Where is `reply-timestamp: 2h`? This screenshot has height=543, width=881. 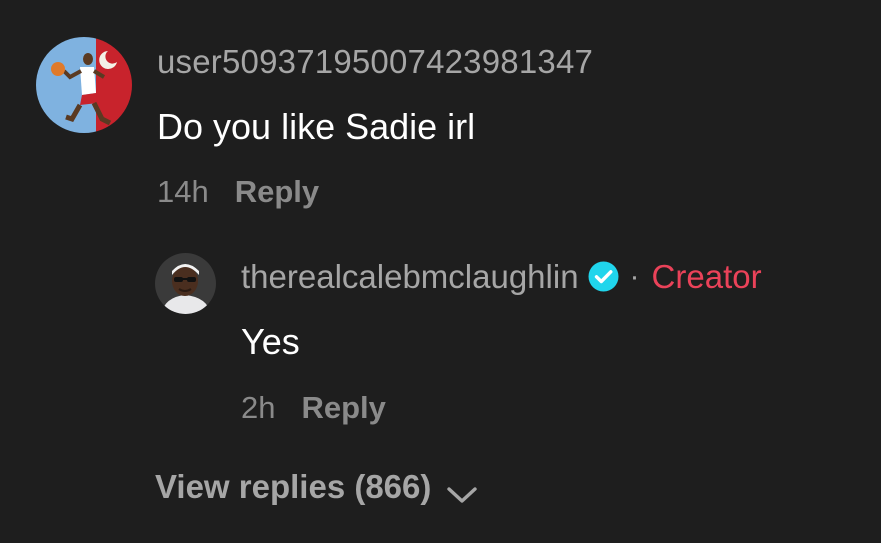
reply-timestamp: 2h is located at coordinates (258, 407).